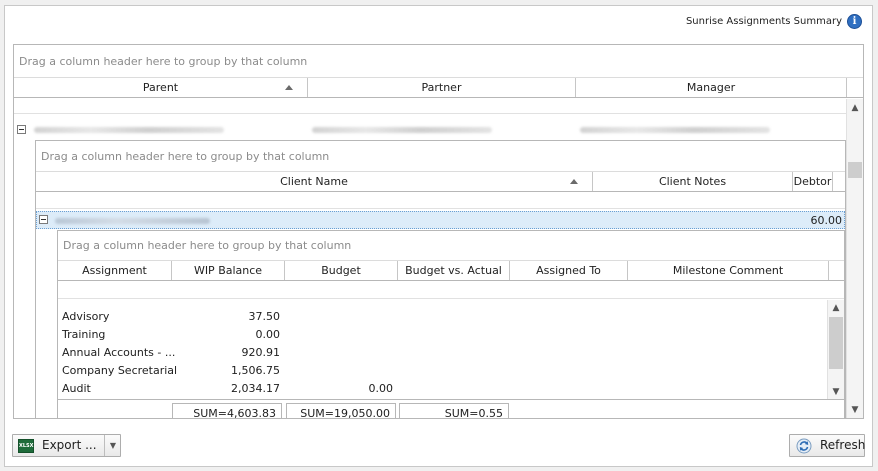 The height and width of the screenshot is (471, 878). What do you see at coordinates (86, 316) in the screenshot?
I see `assignment-cell: Advisory` at bounding box center [86, 316].